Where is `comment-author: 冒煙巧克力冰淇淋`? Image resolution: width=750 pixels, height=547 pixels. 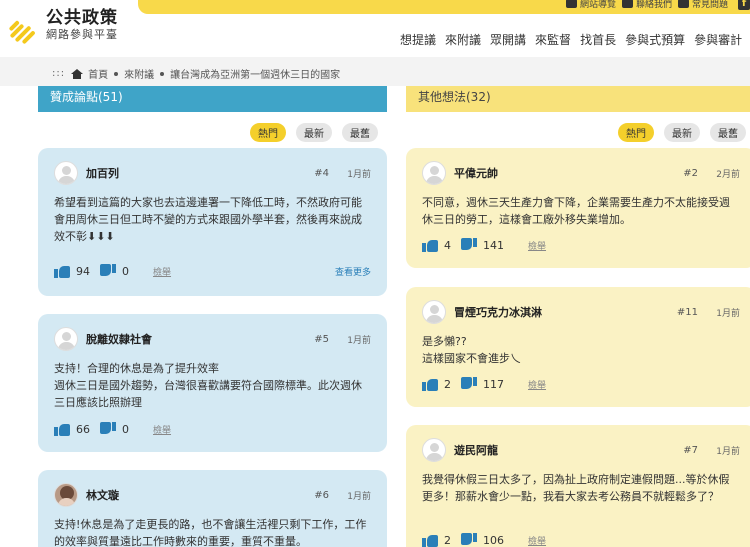 comment-author: 冒煙巧克力冰淇淋 is located at coordinates (556, 312).